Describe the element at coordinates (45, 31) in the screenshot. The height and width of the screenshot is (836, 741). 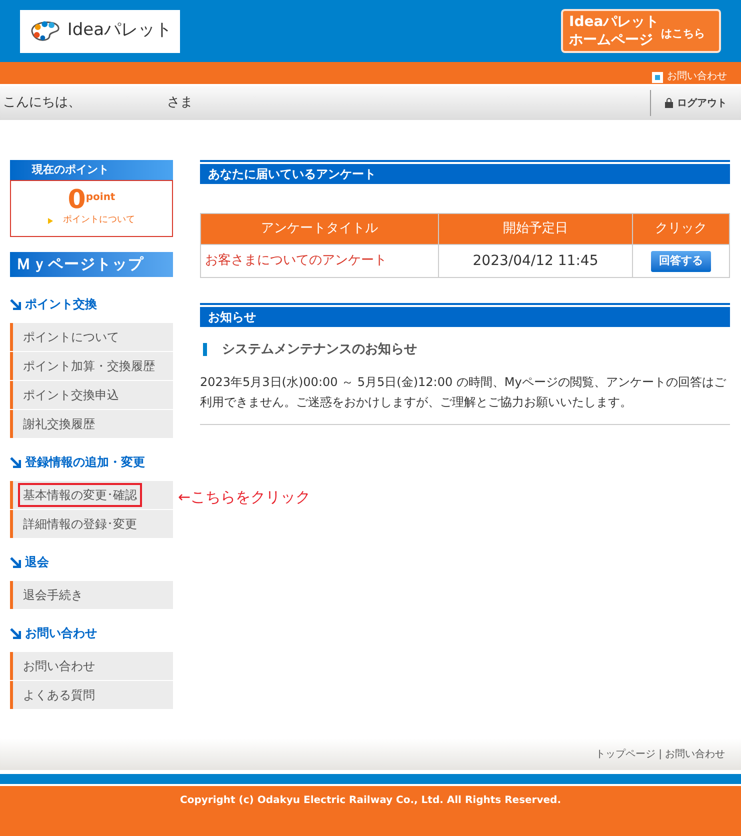
I see `palette-icon` at that location.